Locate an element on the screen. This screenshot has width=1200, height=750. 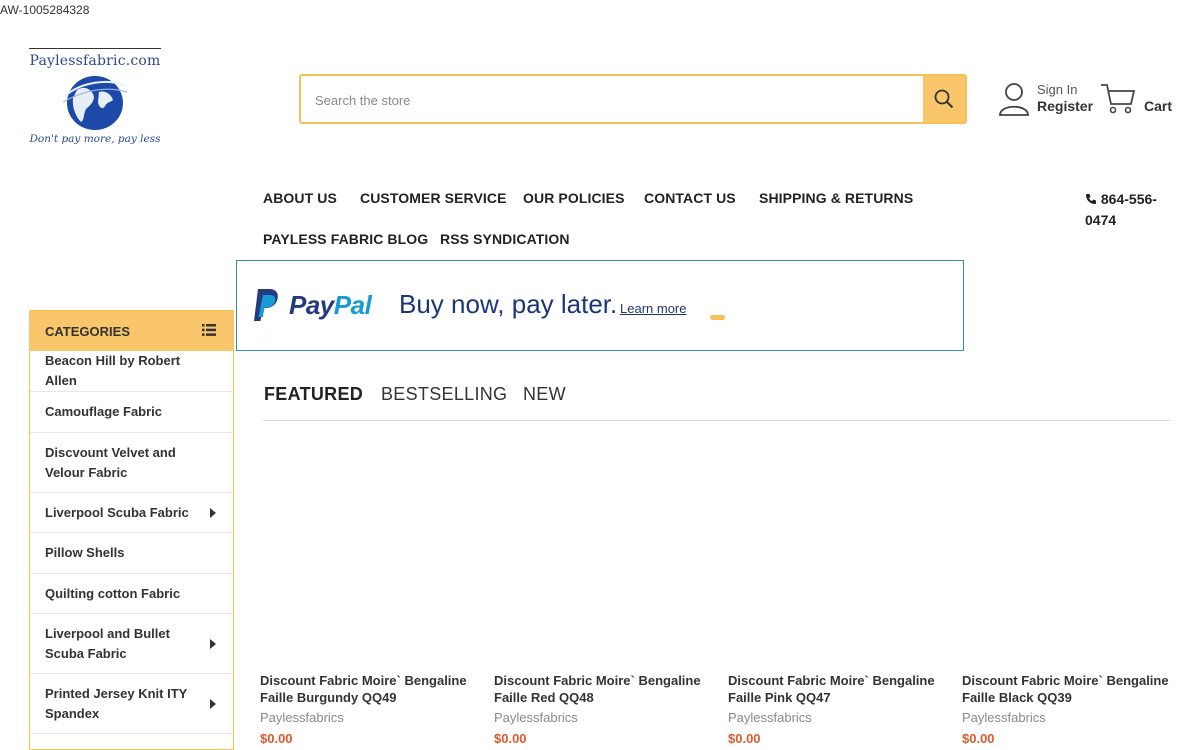
globe-icon is located at coordinates (95, 103).